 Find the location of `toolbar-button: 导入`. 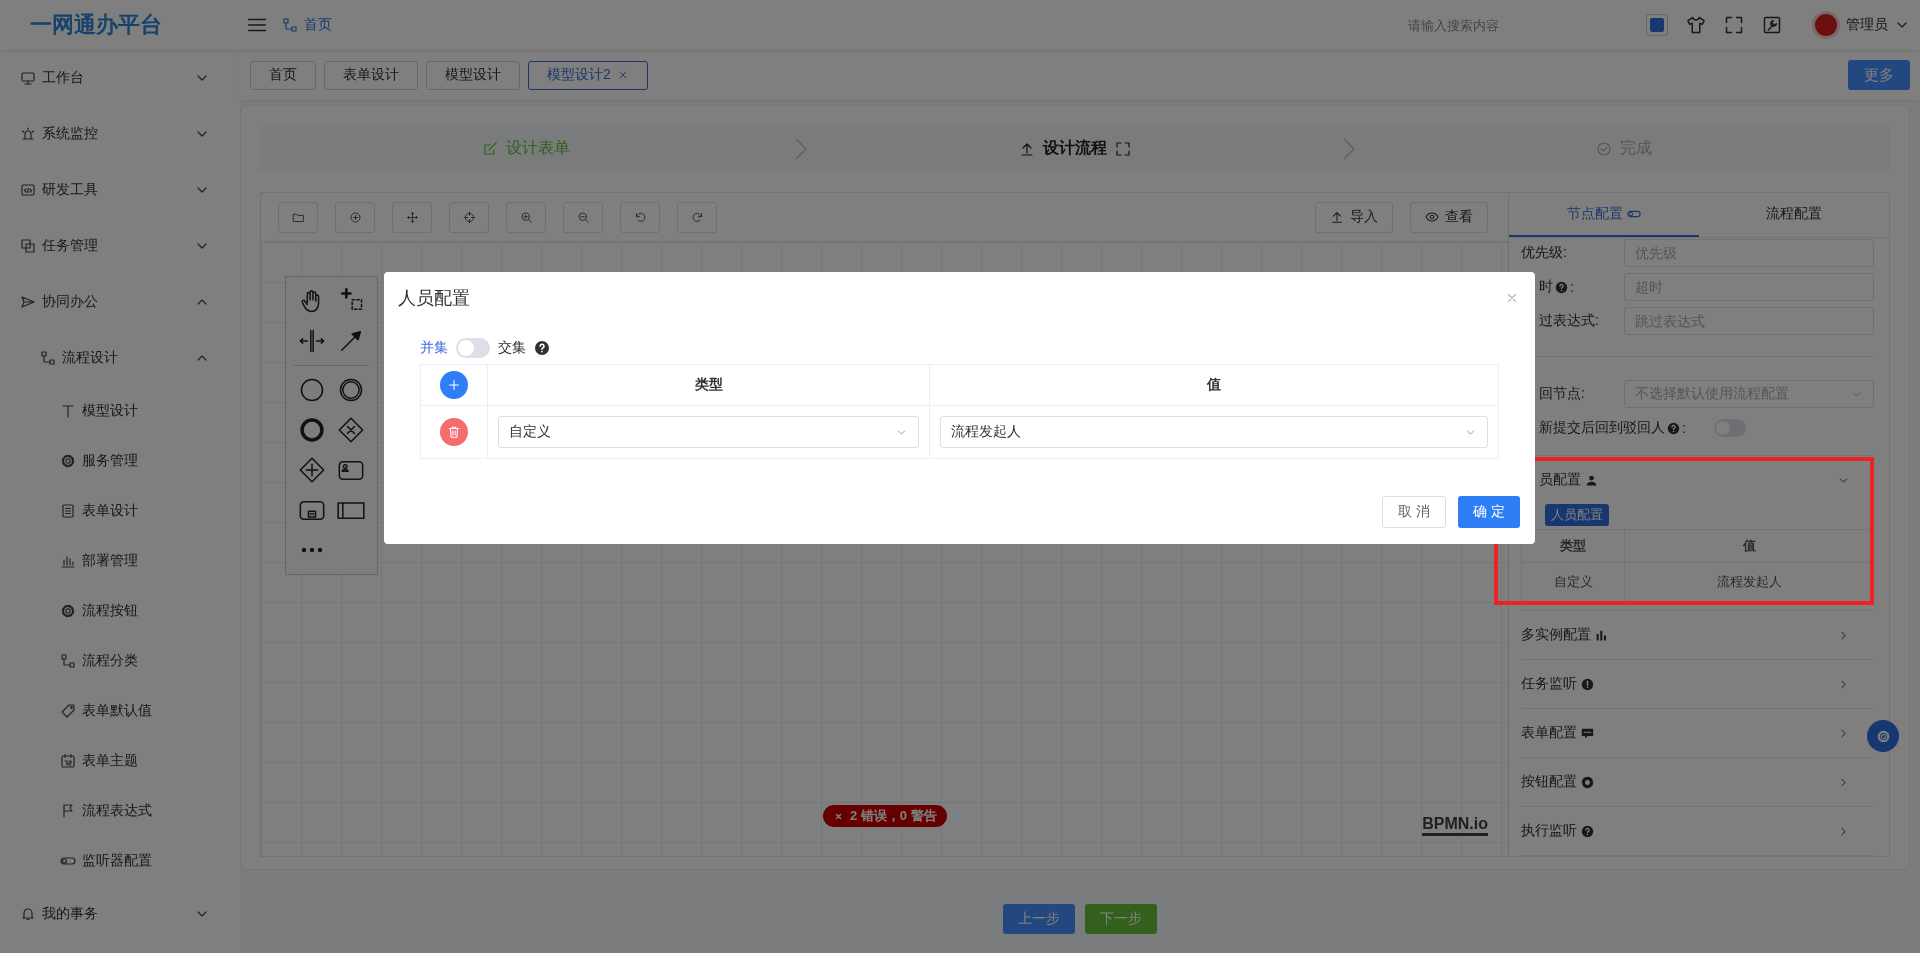

toolbar-button: 导入 is located at coordinates (1354, 217).